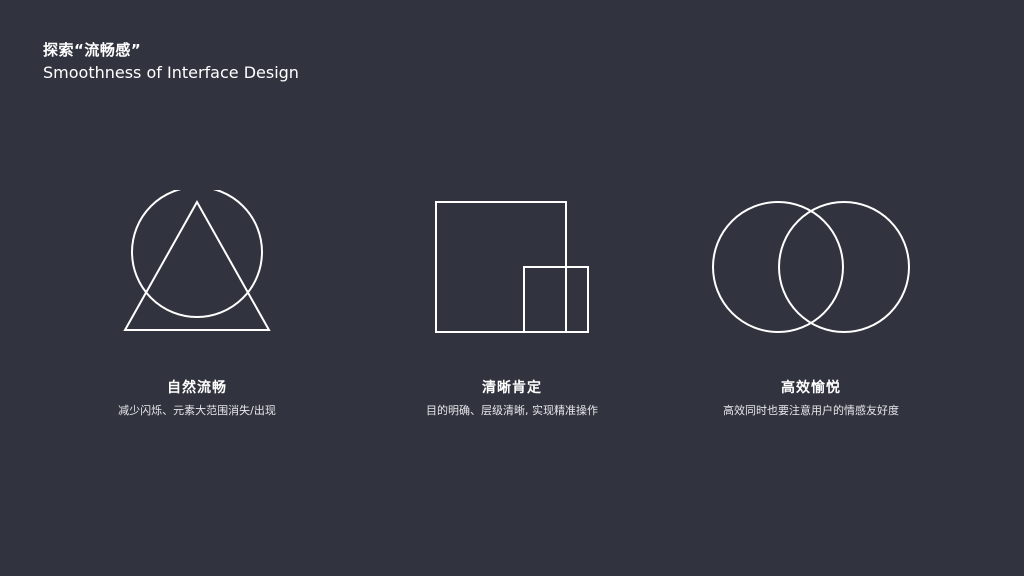  What do you see at coordinates (197, 410) in the screenshot?
I see `concept-description: 减少闪烁、元素大范围消失/出现` at bounding box center [197, 410].